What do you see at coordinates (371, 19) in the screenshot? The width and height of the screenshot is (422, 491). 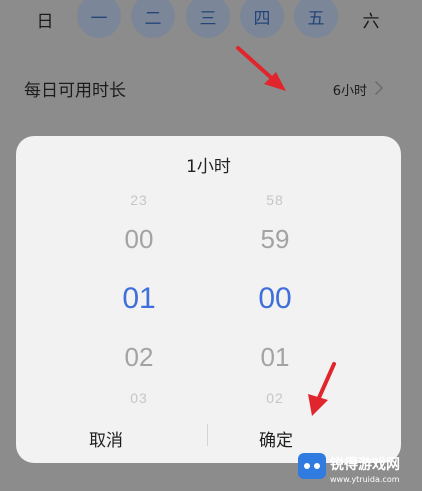 I see `day-saturday: 六` at bounding box center [371, 19].